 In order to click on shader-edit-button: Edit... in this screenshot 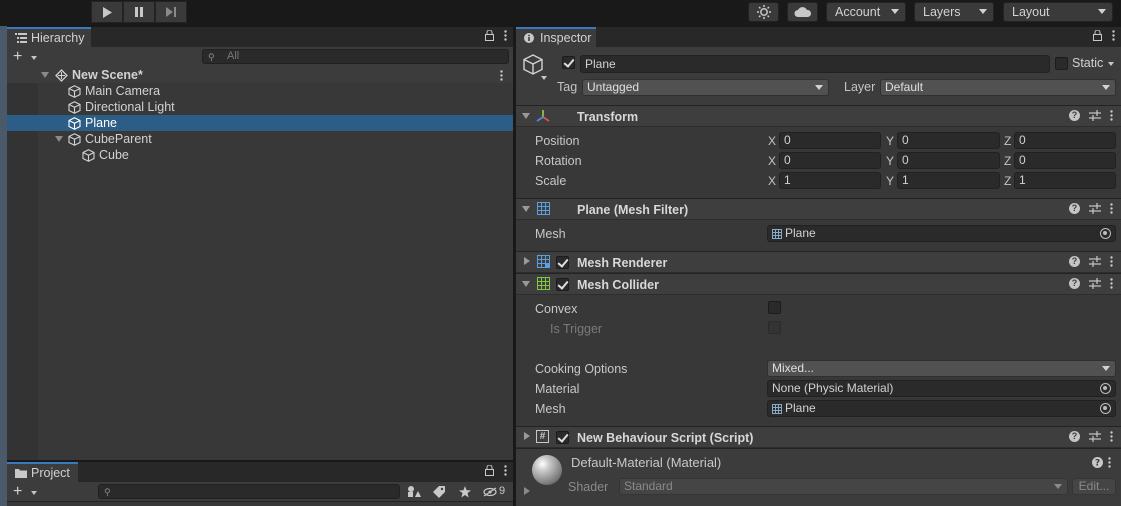, I will do `click(1094, 486)`.